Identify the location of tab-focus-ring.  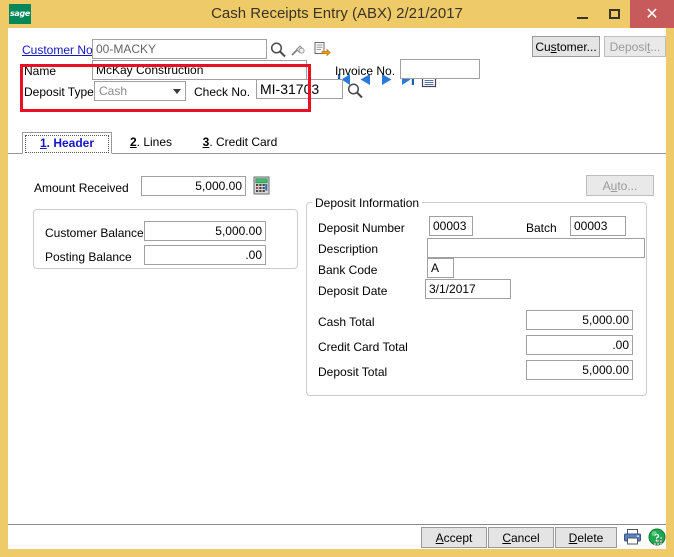
(67, 144).